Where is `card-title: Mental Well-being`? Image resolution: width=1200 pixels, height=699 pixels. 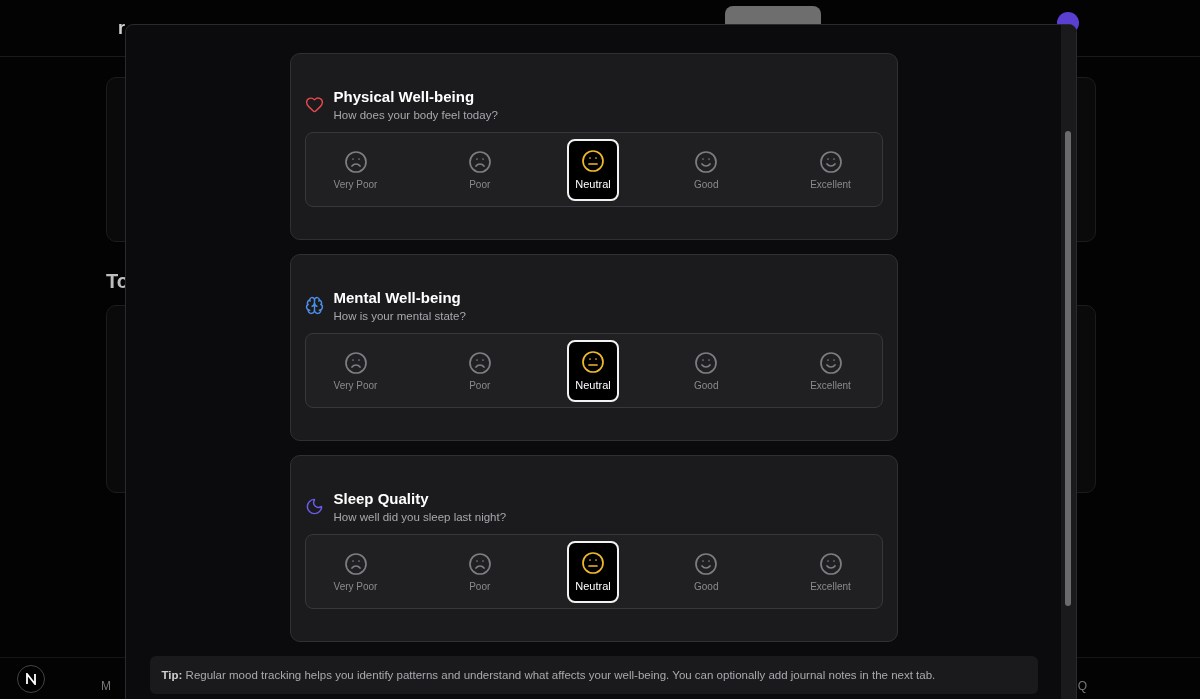 card-title: Mental Well-being is located at coordinates (397, 297).